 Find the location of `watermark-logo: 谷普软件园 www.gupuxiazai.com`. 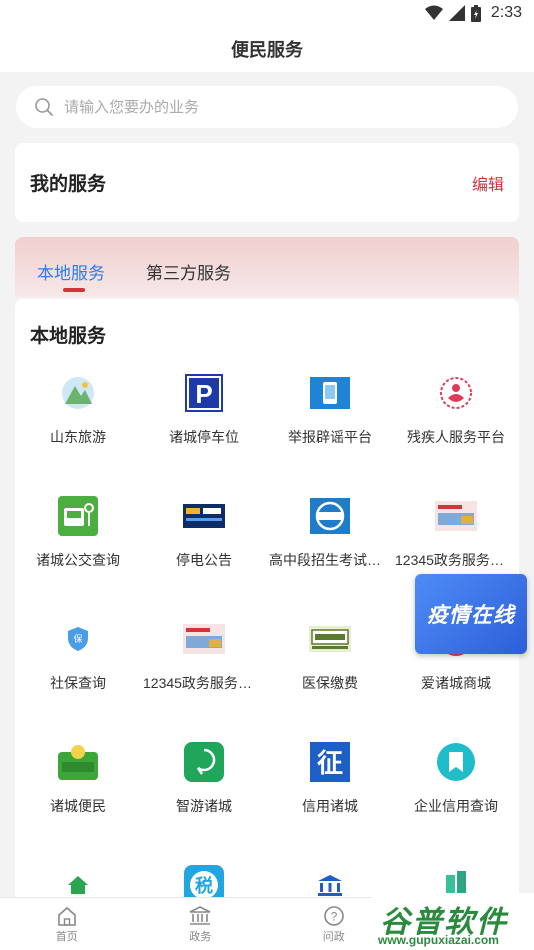

watermark-logo: 谷普软件园 www.gupuxiazai.com is located at coordinates (453, 921).